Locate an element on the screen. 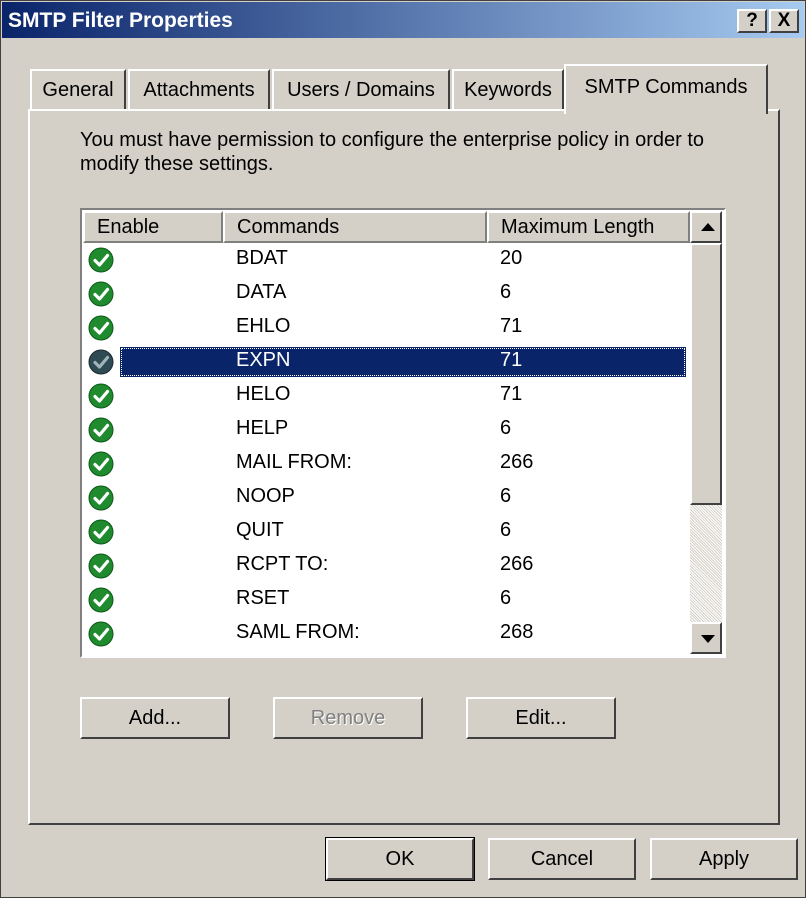 Image resolution: width=806 pixels, height=898 pixels. window-title: SMTP Filter Properties is located at coordinates (120, 20).